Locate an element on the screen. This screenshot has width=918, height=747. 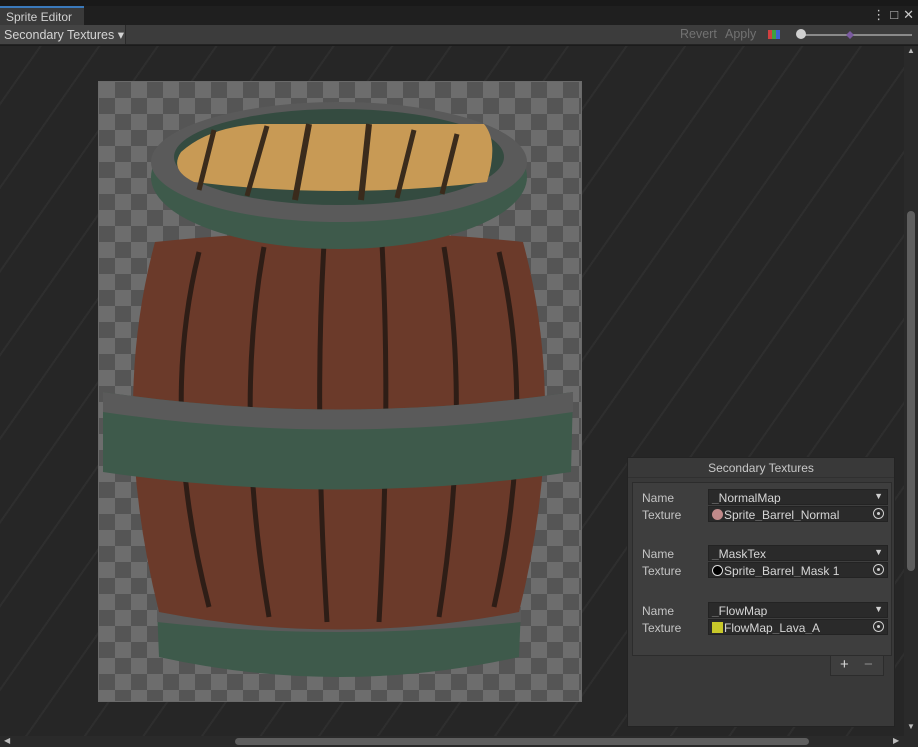
texture-value: Sprite_Barrel_Normal is located at coordinates (782, 515).